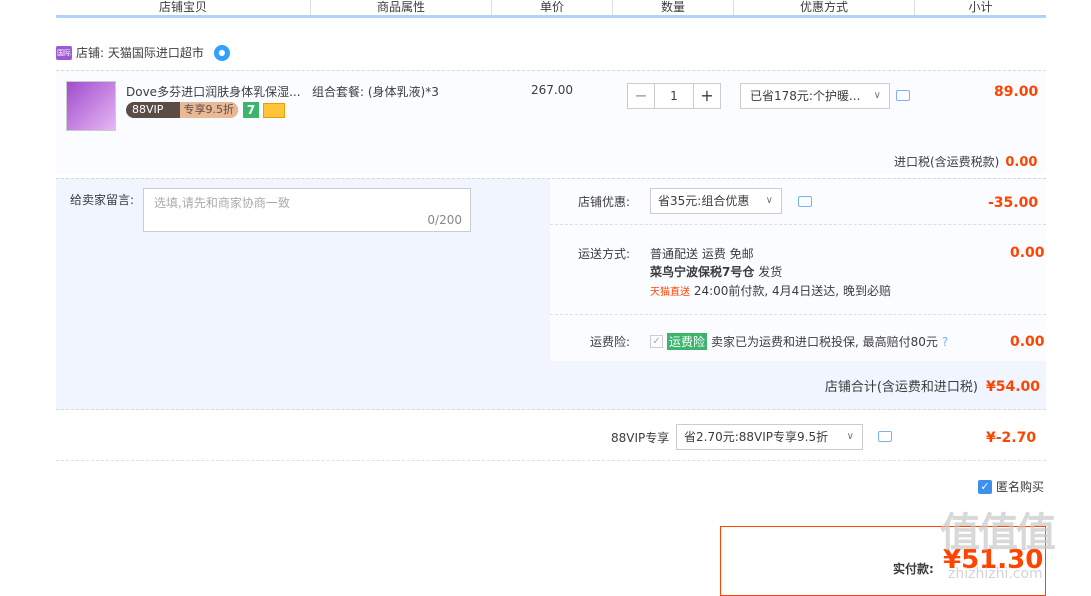  What do you see at coordinates (1011, 438) in the screenshot?
I see `vip88-amount: ¥-2.70` at bounding box center [1011, 438].